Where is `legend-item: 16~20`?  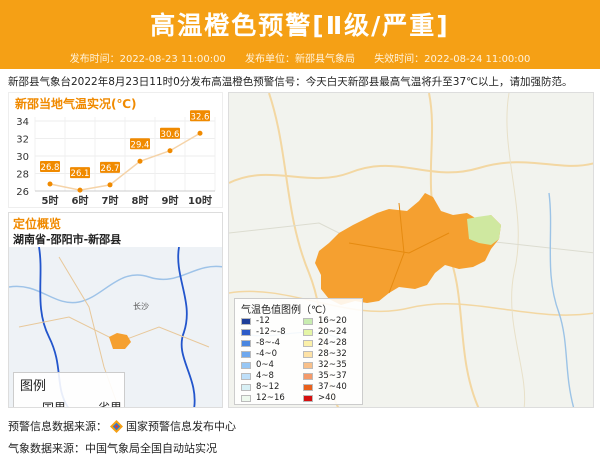
legend-item: 16~20 is located at coordinates (325, 321).